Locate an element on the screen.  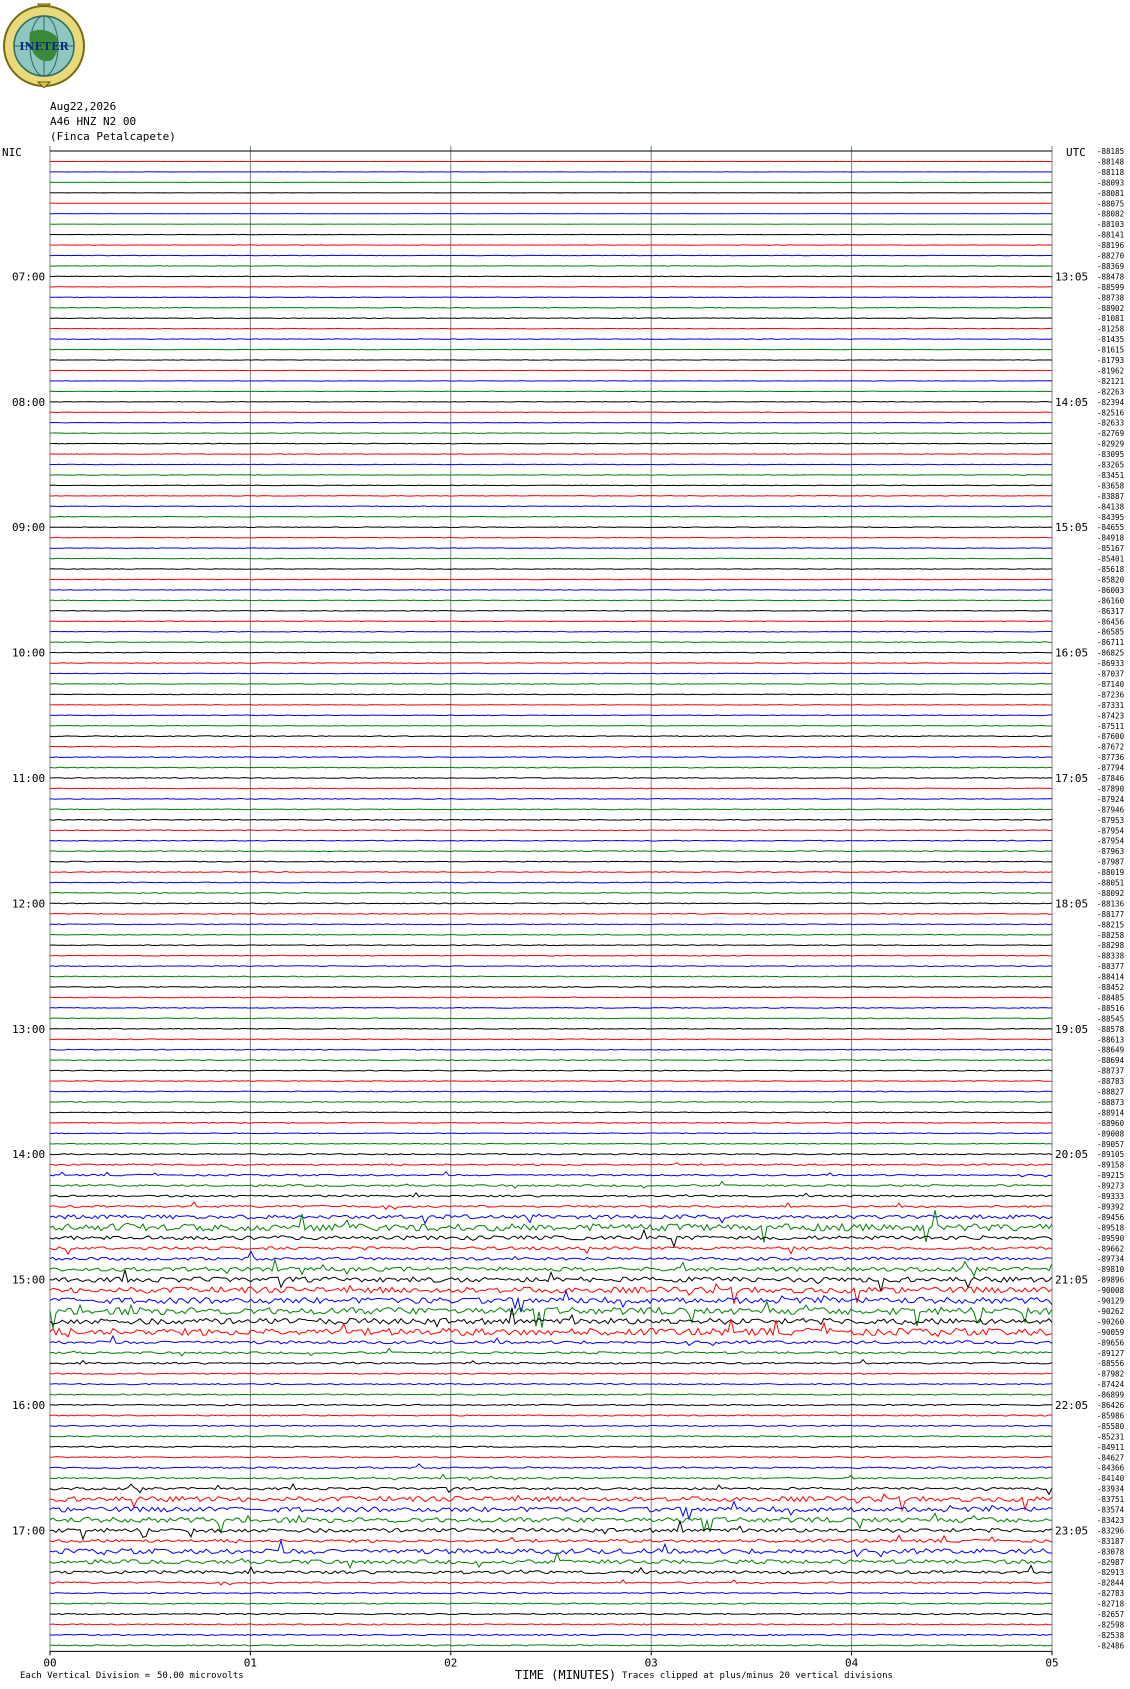
trace-offset-label-21: -81962 is located at coordinates (1110, 370).